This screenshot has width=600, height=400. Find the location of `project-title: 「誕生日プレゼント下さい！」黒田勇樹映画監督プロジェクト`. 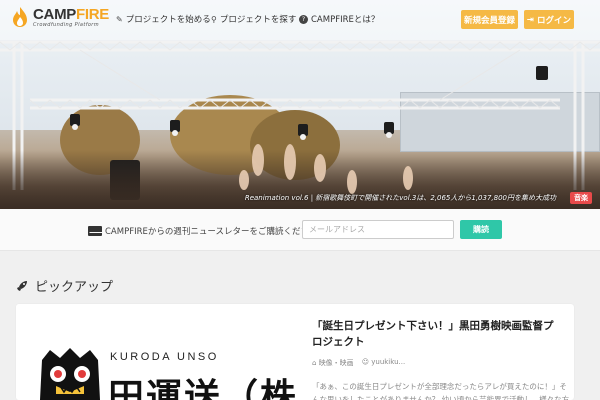

project-title: 「誕生日プレゼント下さい！」黒田勇樹映画監督プロジェクト is located at coordinates (437, 334).